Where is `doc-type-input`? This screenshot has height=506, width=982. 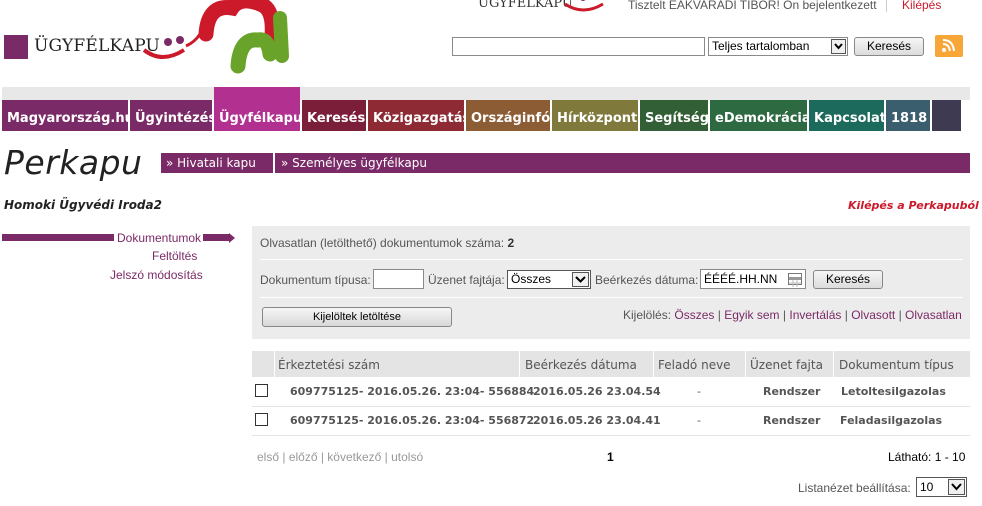
doc-type-input is located at coordinates (398, 279).